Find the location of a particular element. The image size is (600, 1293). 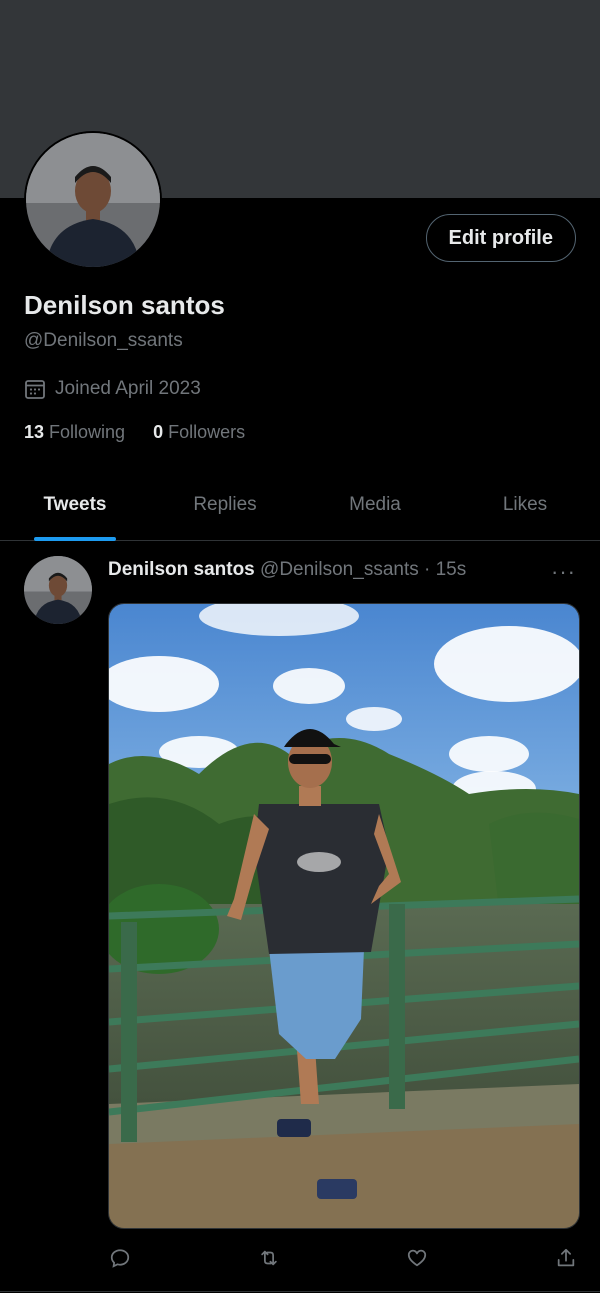

profile-handle: @Denilson_ssants is located at coordinates (103, 340).